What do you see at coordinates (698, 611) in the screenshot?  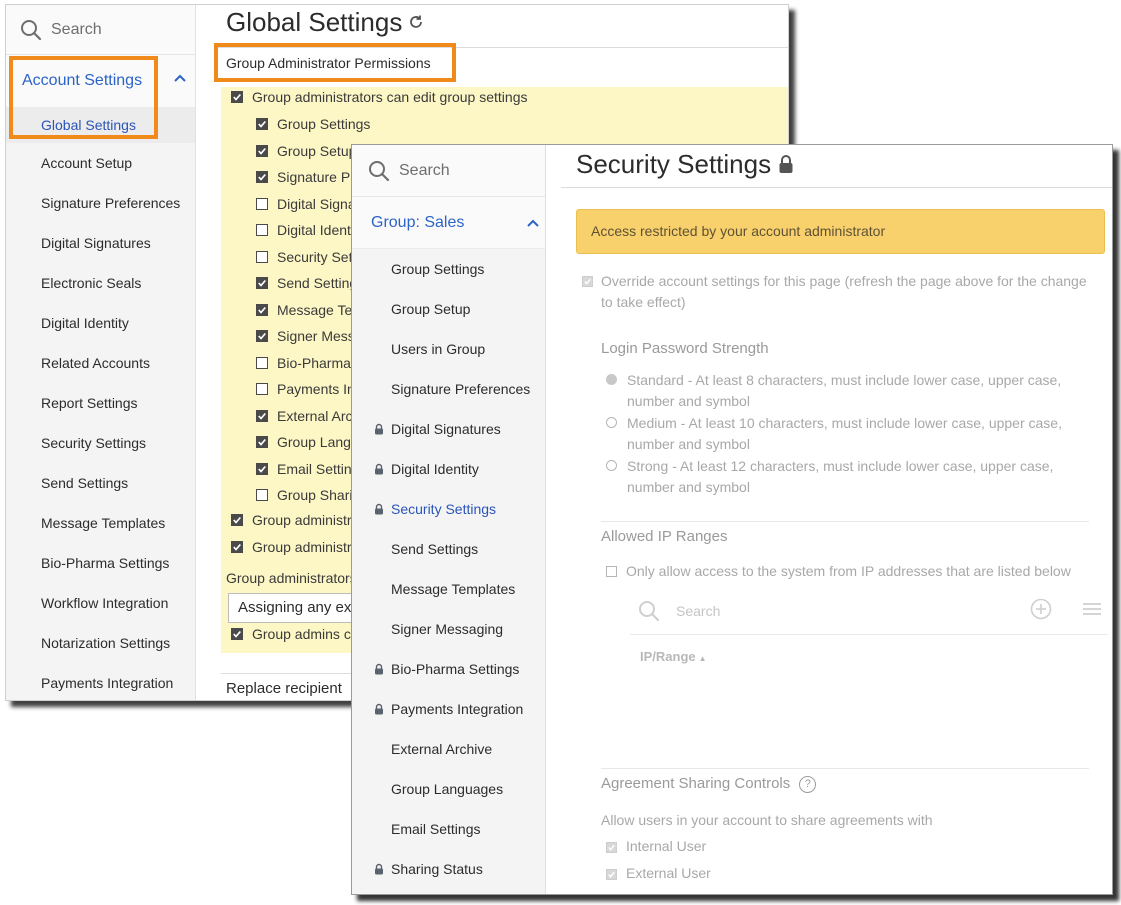 I see `ip-search-input: Search` at bounding box center [698, 611].